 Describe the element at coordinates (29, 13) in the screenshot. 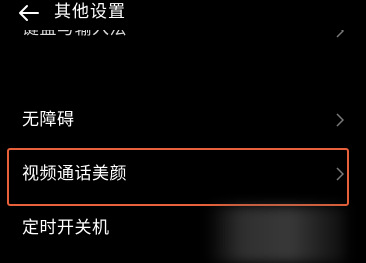

I see `arrow-left-icon` at that location.